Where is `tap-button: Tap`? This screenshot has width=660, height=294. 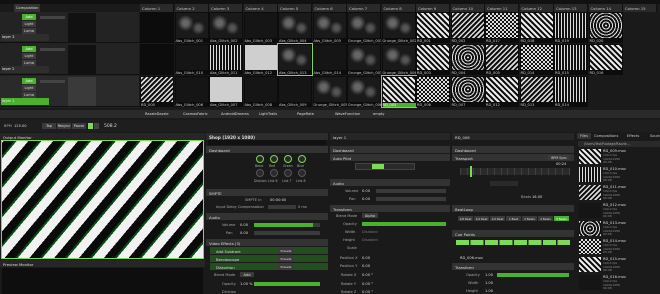 tap-button: Tap is located at coordinates (49, 126).